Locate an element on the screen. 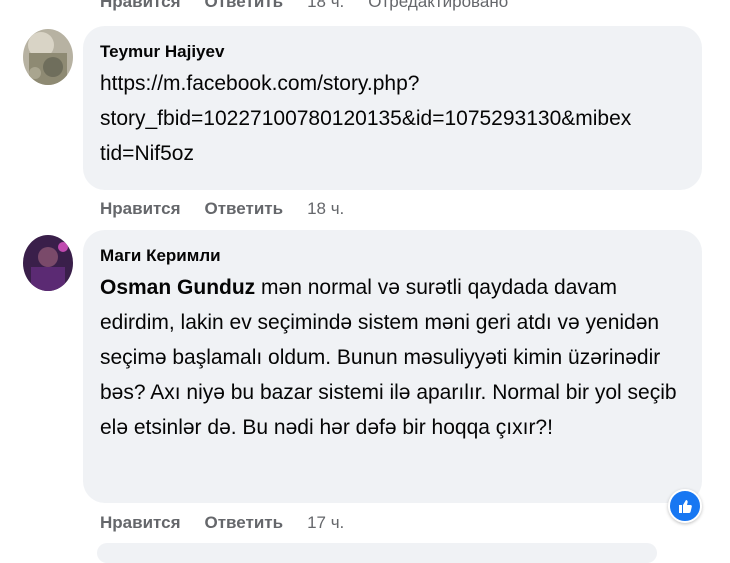 Image resolution: width=730 pixels, height=563 pixels. comment-actions: Нравится Ответить 17 ч. is located at coordinates (222, 523).